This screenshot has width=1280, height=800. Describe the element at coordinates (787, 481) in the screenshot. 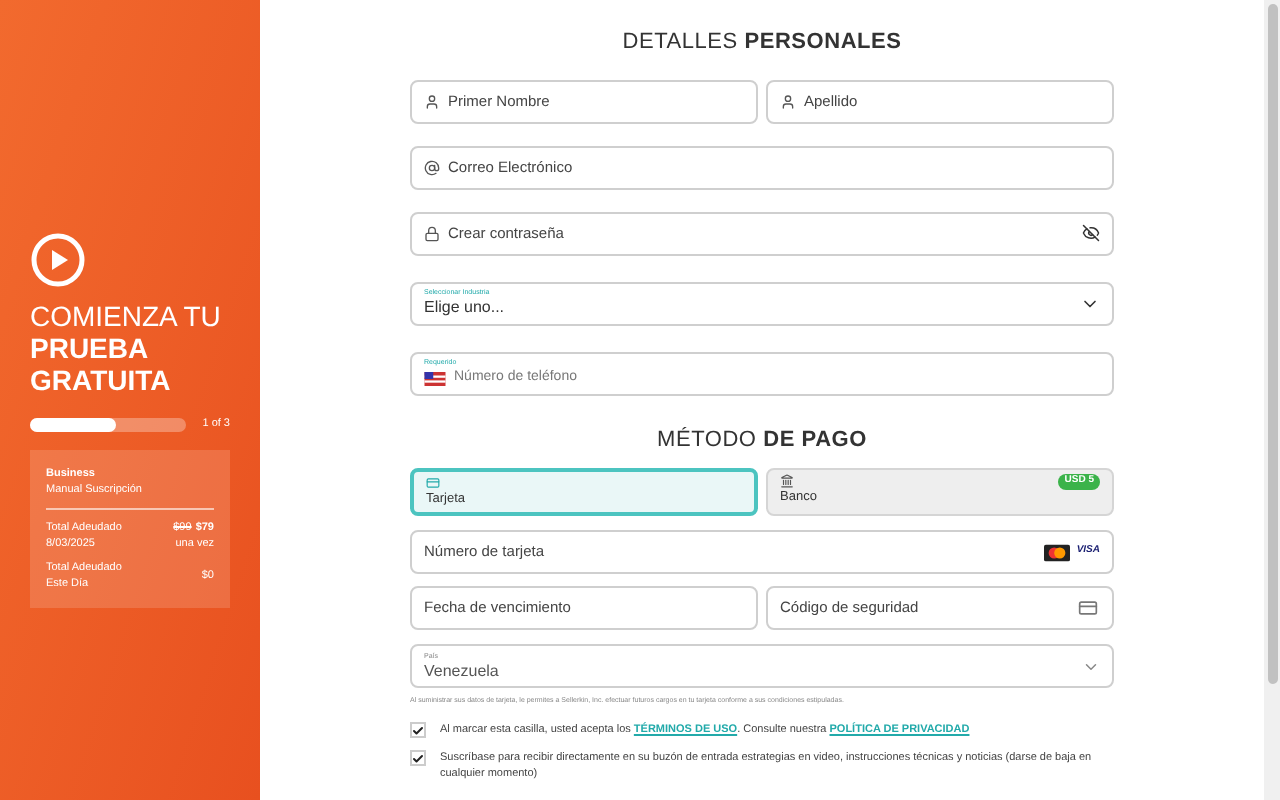

I see `bank-icon` at that location.